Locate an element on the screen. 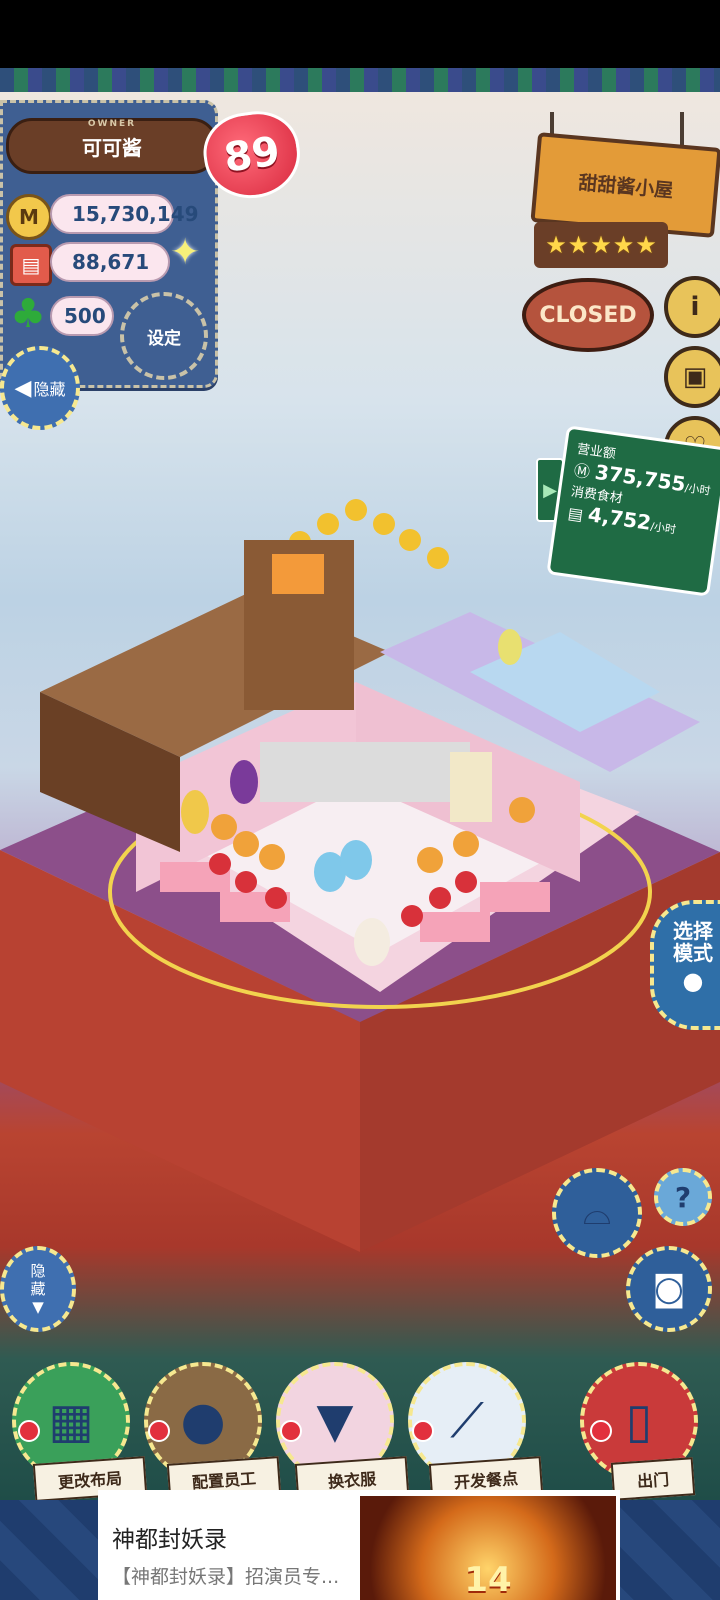  hide-top-label: 隐藏 is located at coordinates (49, 389).